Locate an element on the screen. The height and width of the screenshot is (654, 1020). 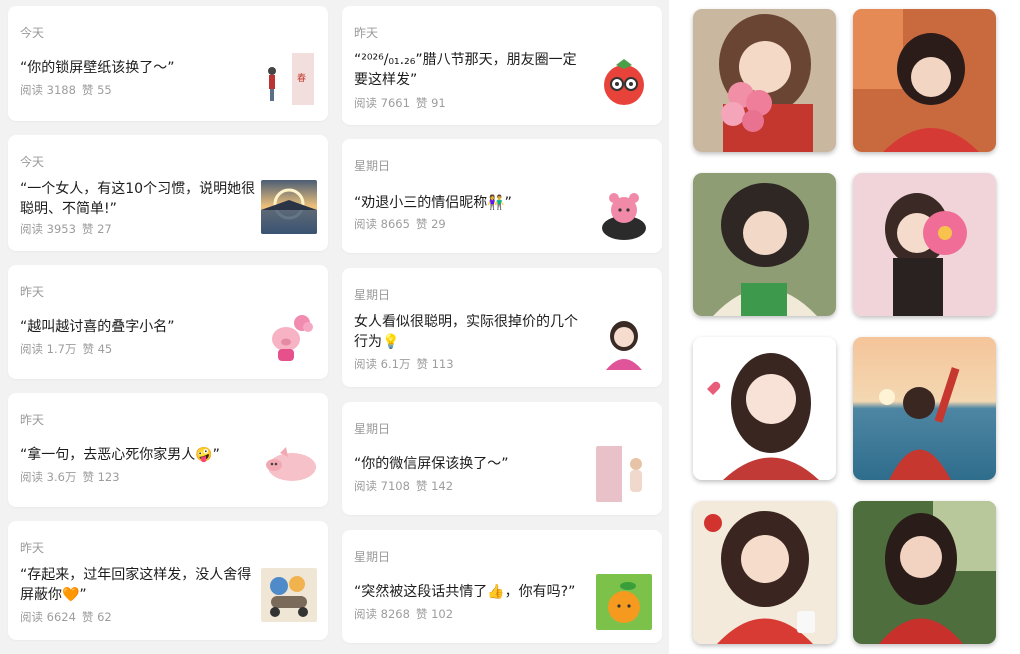
article-title: “越叫越讨喜的叠字小名” is located at coordinates (97, 327).